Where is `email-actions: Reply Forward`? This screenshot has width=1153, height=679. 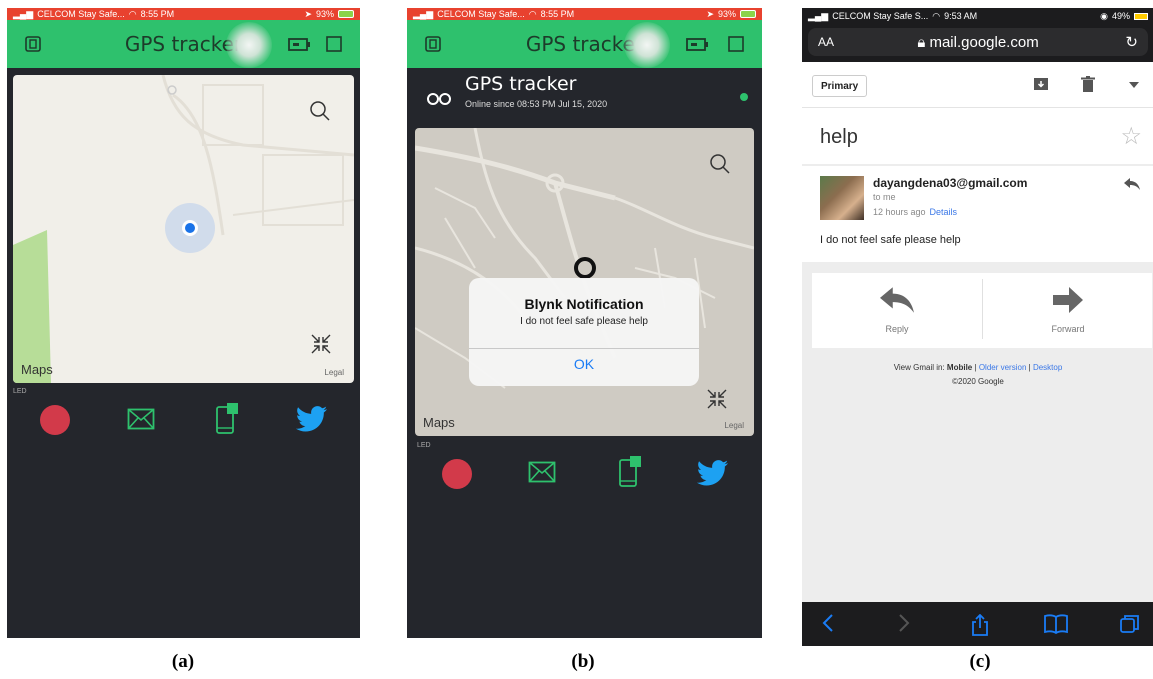
email-actions: Reply Forward is located at coordinates (982, 310).